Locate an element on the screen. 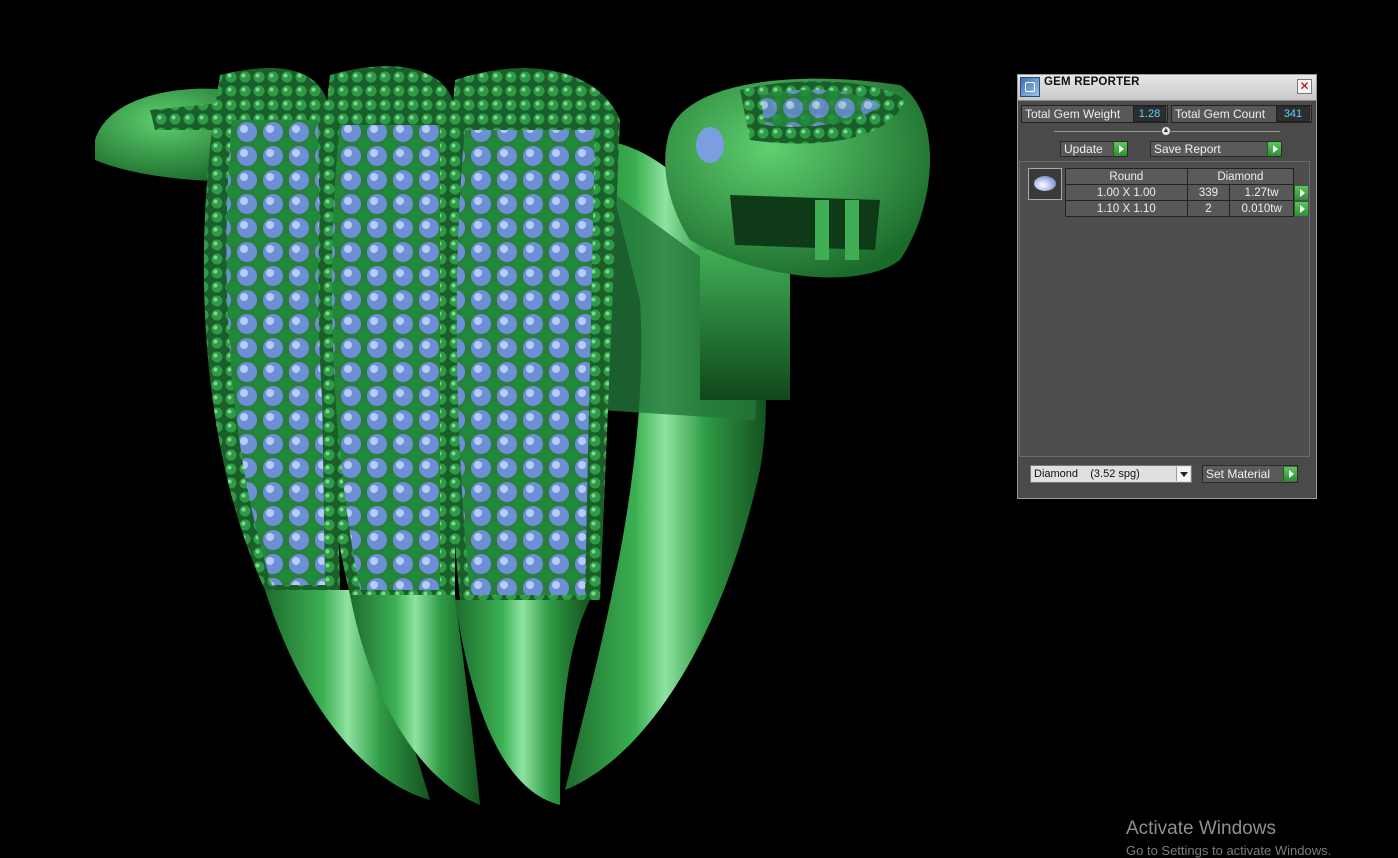 The image size is (1398, 858). table-row: 1.00 X 1.00 339 1.27tw is located at coordinates (1187, 192).